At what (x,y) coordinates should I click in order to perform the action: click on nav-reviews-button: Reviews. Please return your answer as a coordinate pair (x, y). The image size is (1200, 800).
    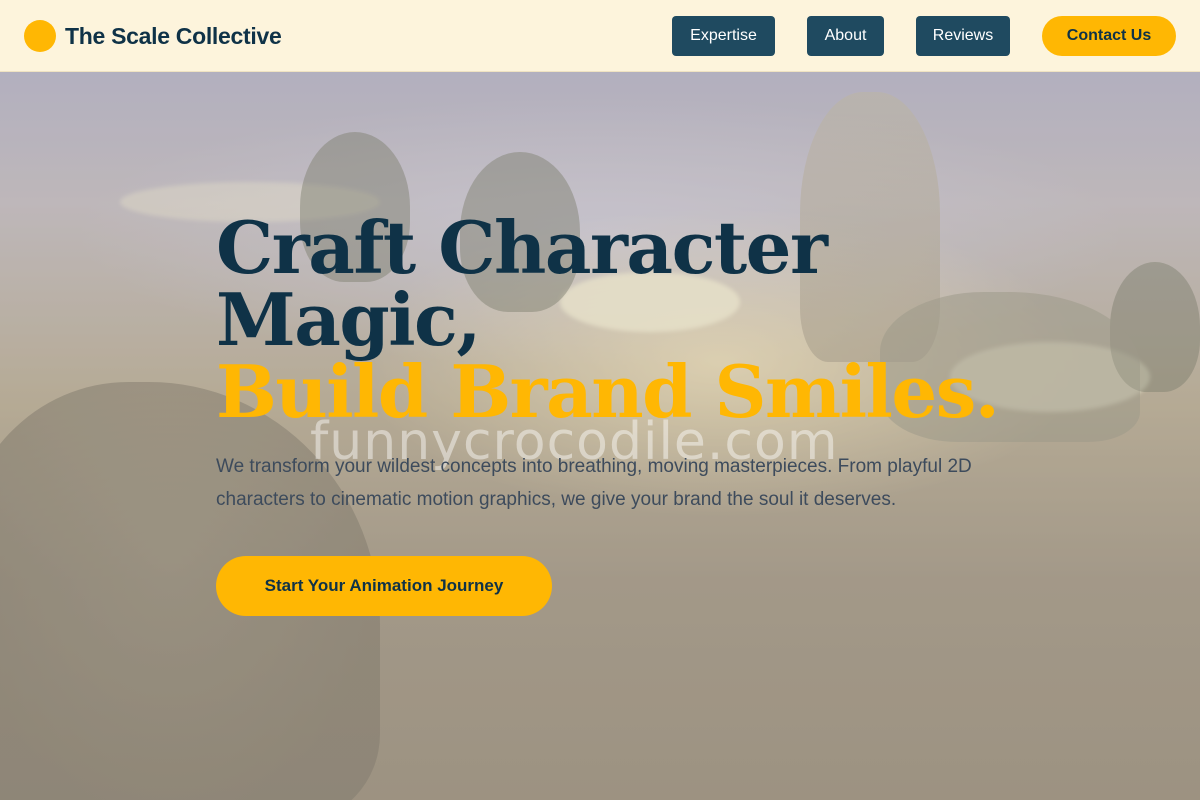
    Looking at the image, I should click on (963, 36).